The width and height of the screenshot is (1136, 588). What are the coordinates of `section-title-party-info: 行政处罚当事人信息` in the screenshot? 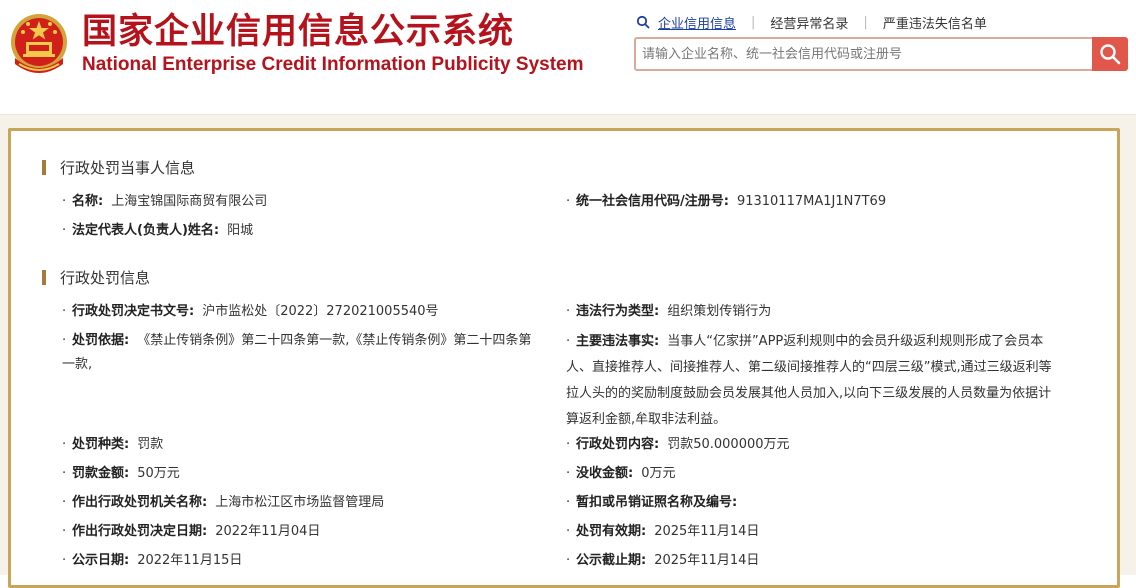 It's located at (118, 167).